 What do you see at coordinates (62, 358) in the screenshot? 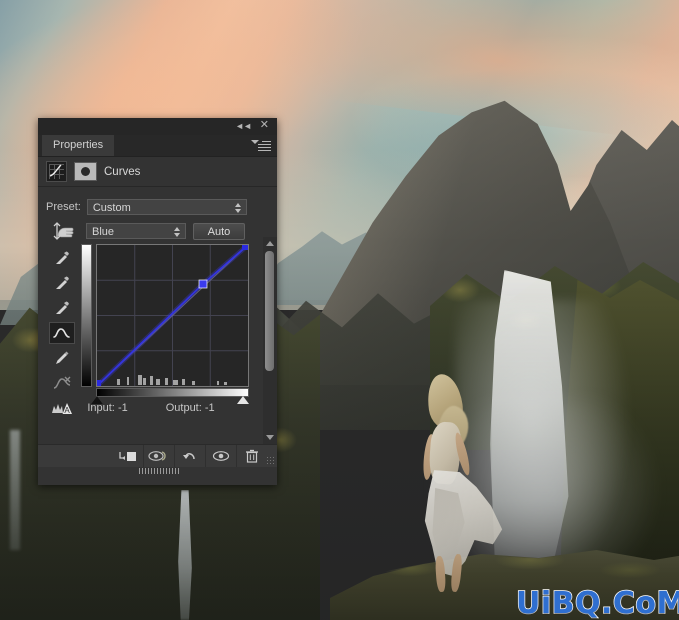
I see `pencil-draw-tool-icon` at bounding box center [62, 358].